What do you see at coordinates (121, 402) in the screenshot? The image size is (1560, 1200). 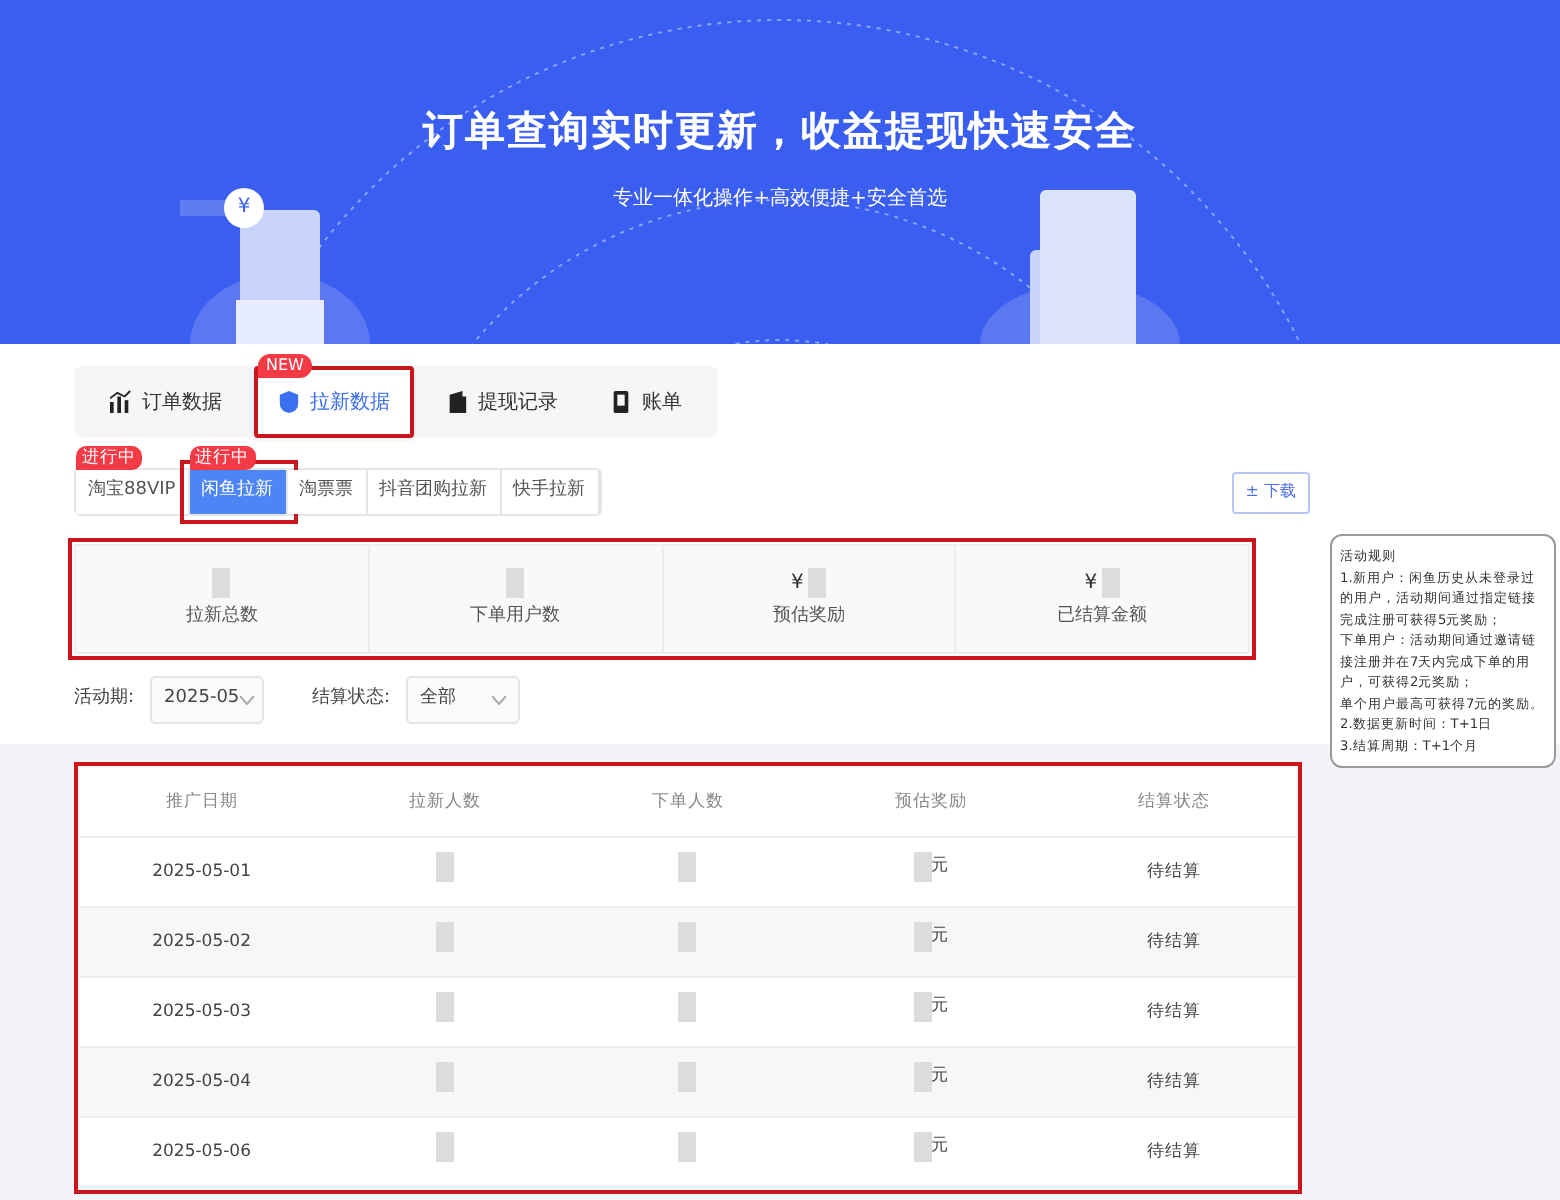 I see `chart-icon` at bounding box center [121, 402].